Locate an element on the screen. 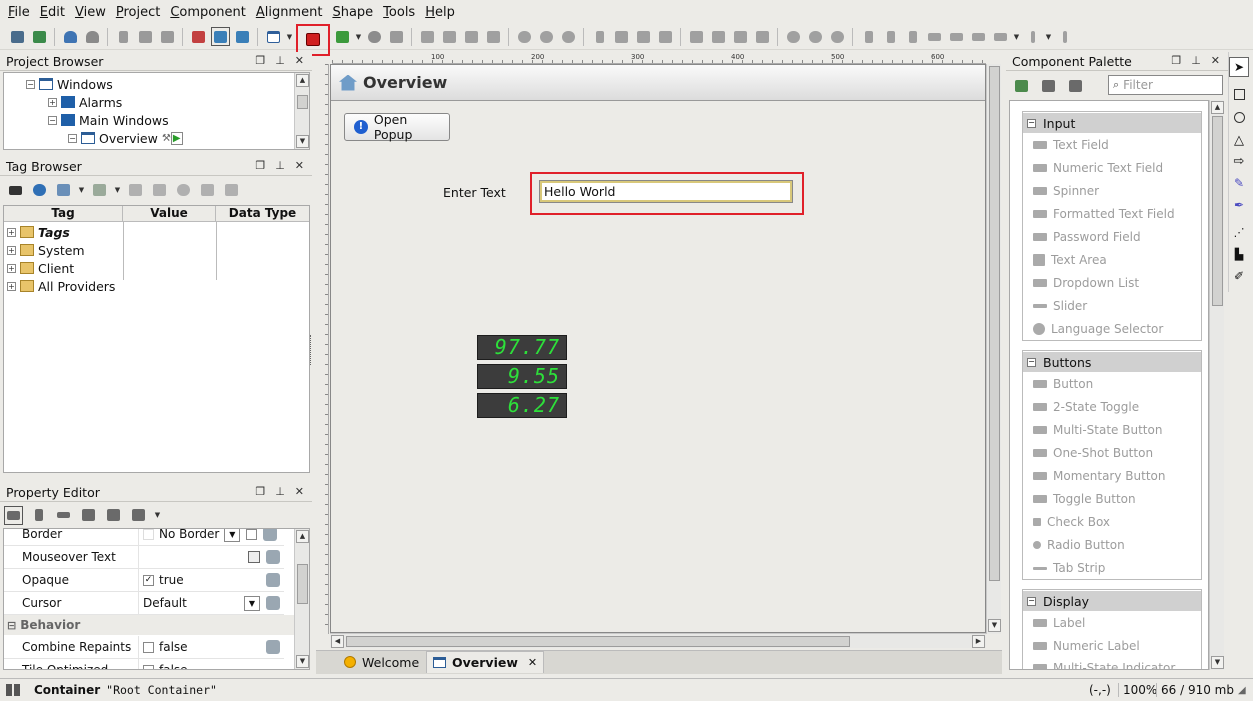 The height and width of the screenshot is (701, 1253). tag-row-client: + Client is located at coordinates (40, 268).